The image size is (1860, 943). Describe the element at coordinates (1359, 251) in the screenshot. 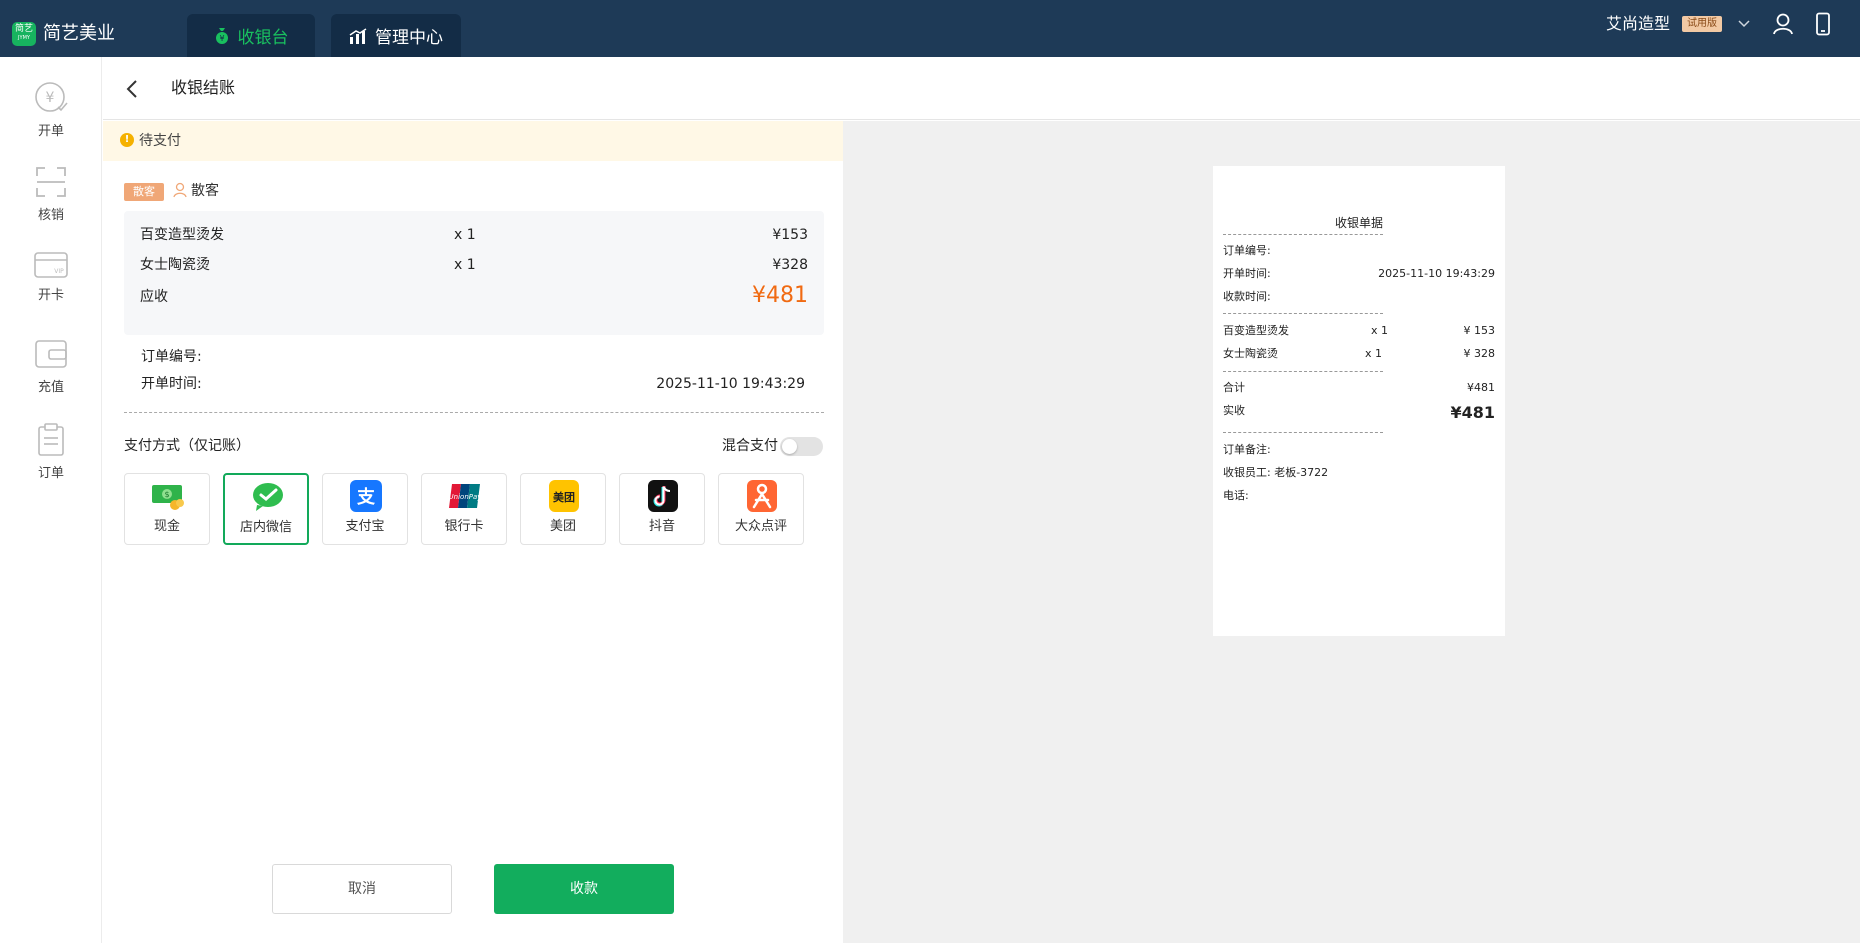

I see `receipt-order-number: 订单编号:` at that location.